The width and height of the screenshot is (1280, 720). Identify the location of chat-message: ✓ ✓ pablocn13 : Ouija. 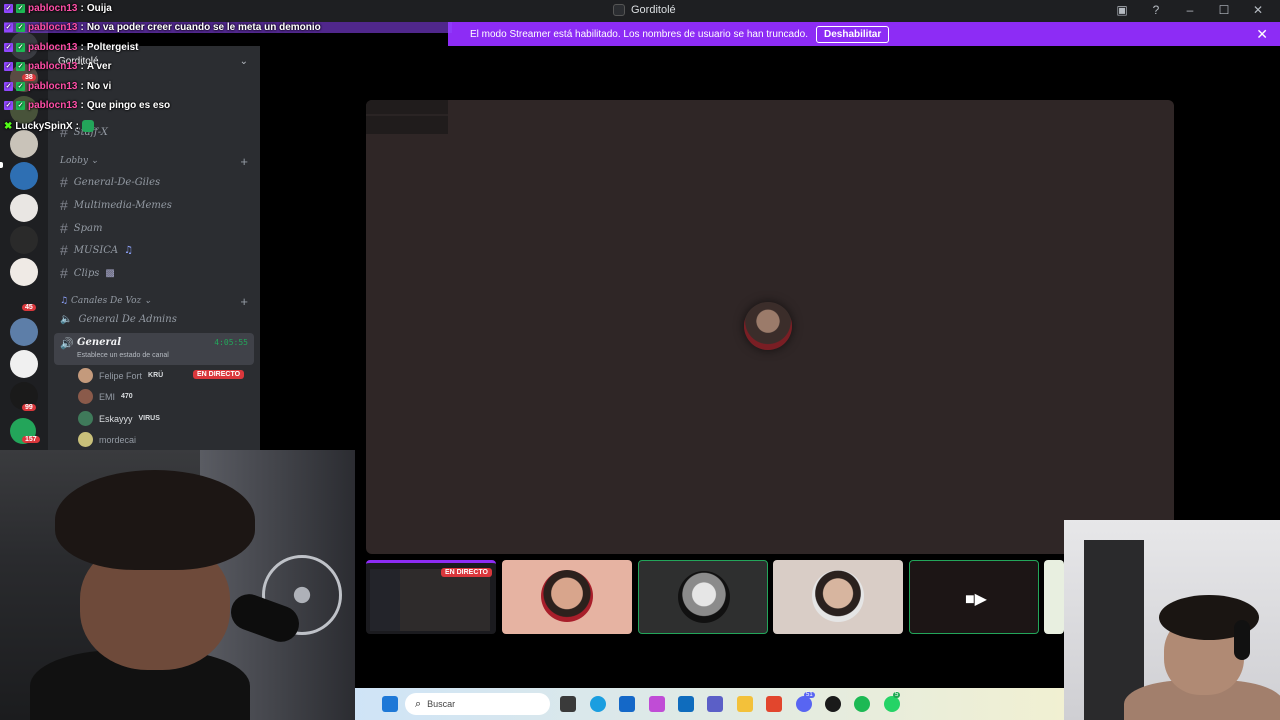
(58, 8).